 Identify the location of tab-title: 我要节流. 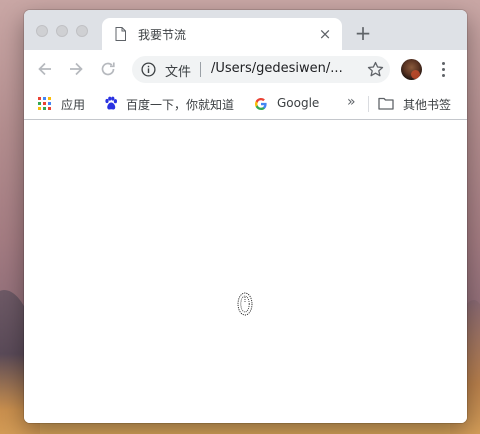
(162, 35).